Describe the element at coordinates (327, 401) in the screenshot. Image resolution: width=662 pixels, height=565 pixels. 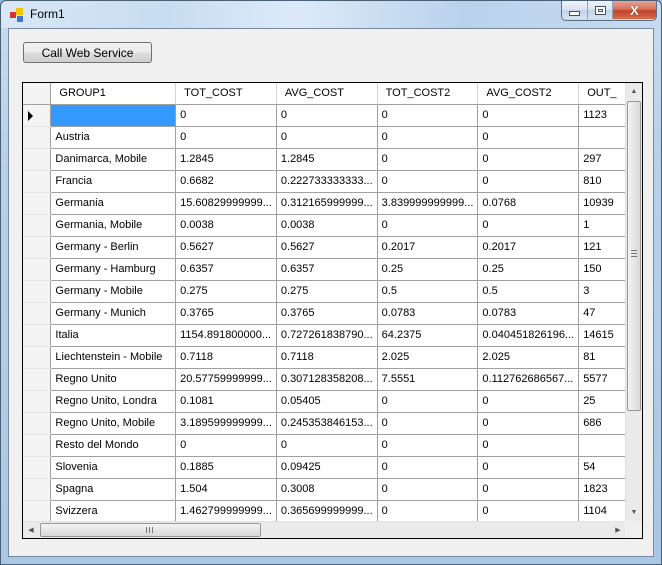
I see `cell-avg-cost: 0.05405` at that location.